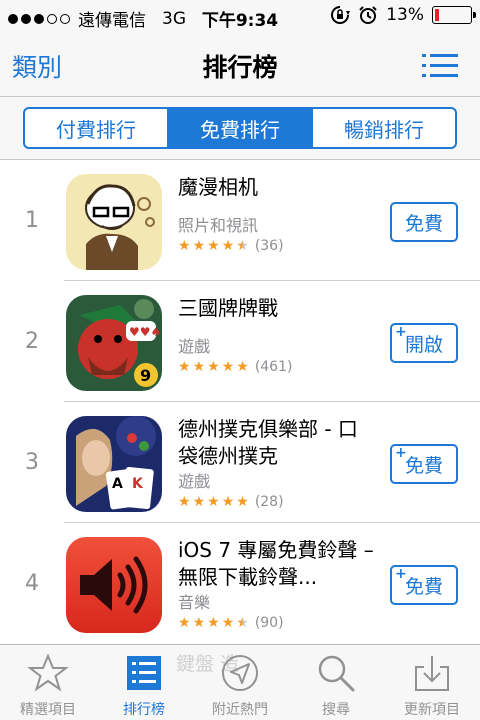 Image resolution: width=480 pixels, height=720 pixels. I want to click on svg-text: K, so click(138, 484).